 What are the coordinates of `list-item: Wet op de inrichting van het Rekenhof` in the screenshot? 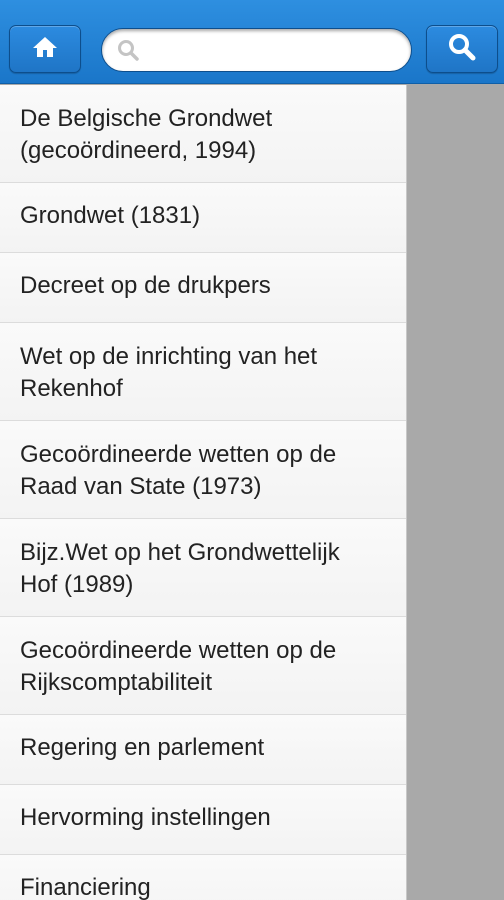 It's located at (203, 372).